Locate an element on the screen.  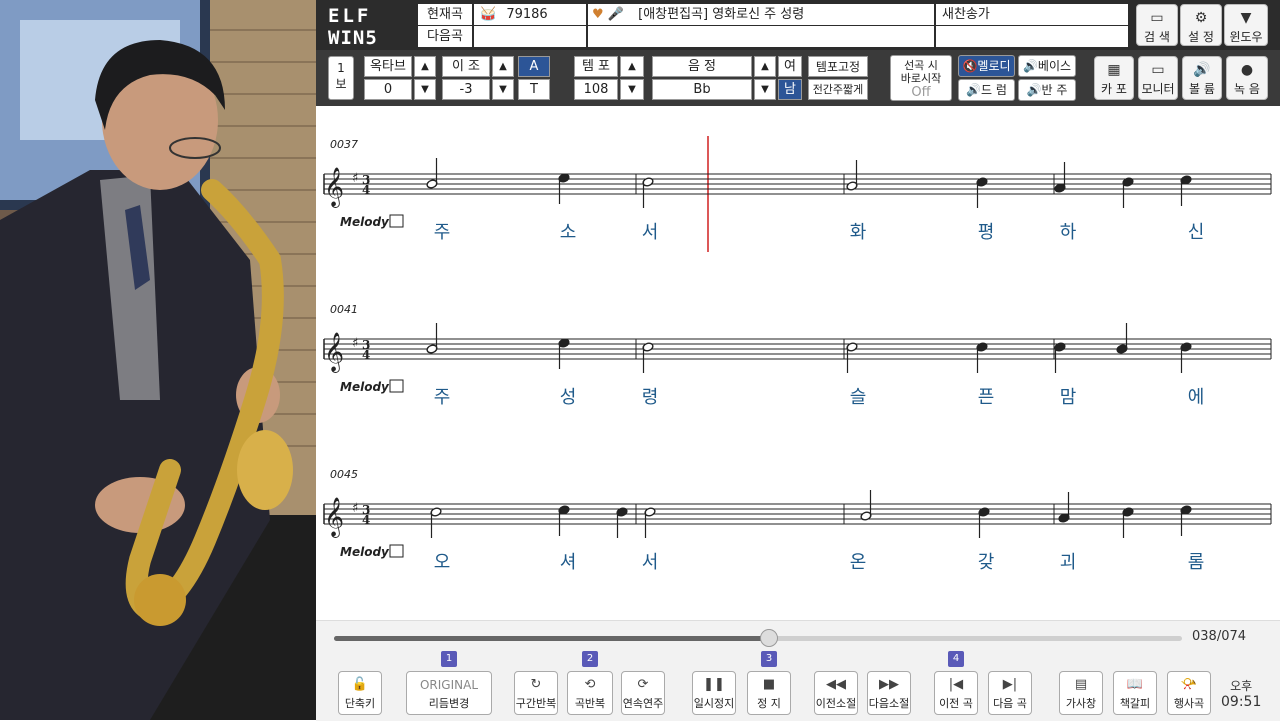
song-repeat-icon: ⟲ is located at coordinates (590, 684).